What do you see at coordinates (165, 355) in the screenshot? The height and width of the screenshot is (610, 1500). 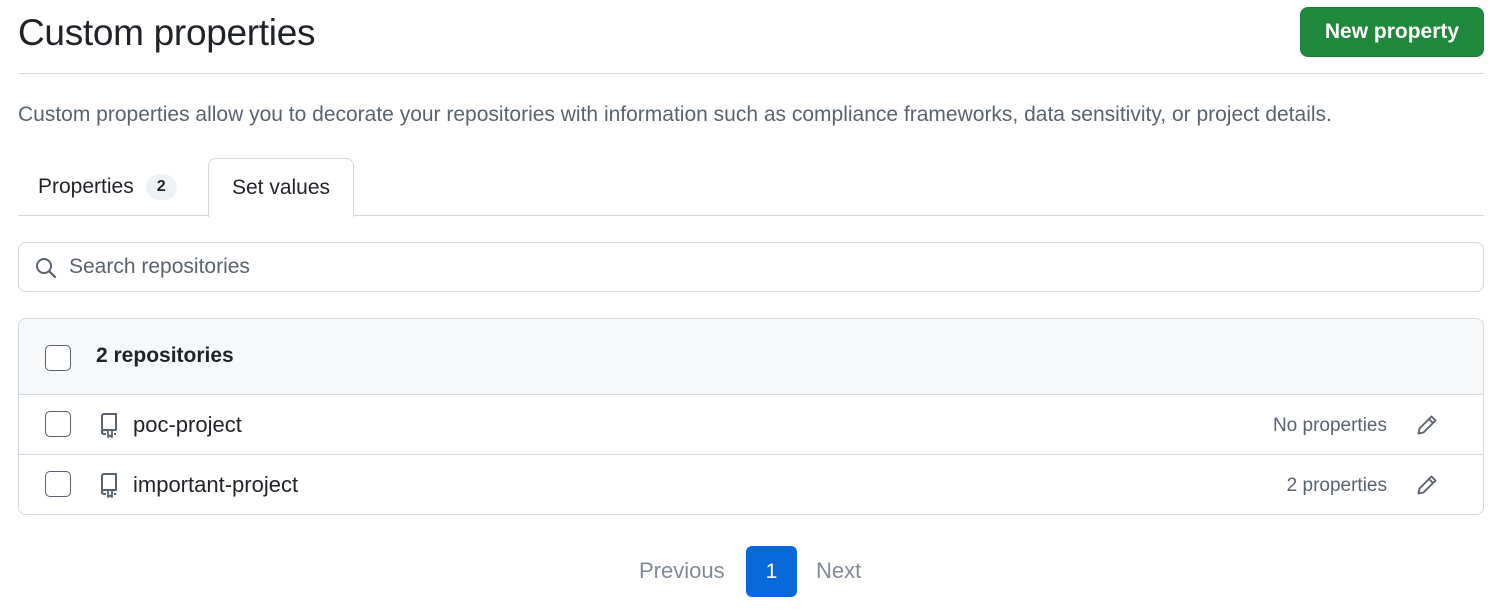 I see `repository-count: 2 repositories` at bounding box center [165, 355].